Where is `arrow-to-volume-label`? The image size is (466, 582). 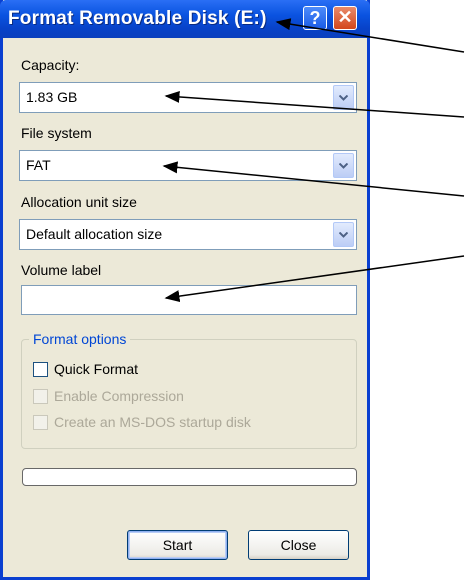 arrow-to-volume-label is located at coordinates (314, 279).